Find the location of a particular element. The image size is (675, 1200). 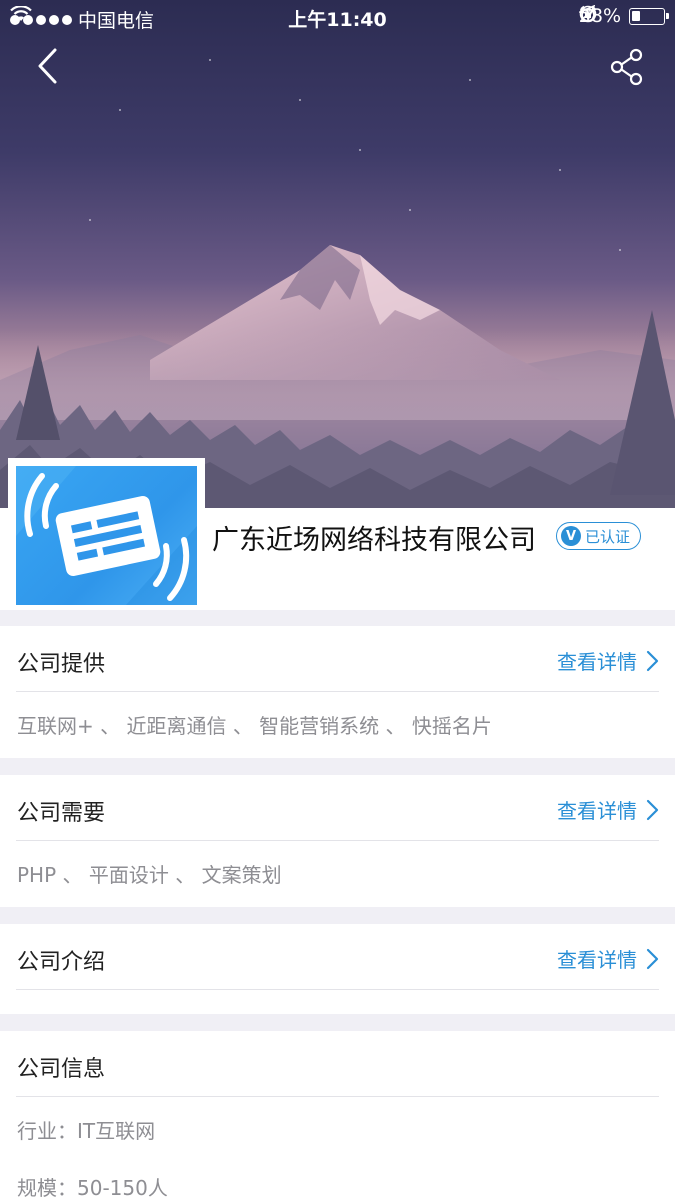

verified-badge: V 已认证 is located at coordinates (599, 536).